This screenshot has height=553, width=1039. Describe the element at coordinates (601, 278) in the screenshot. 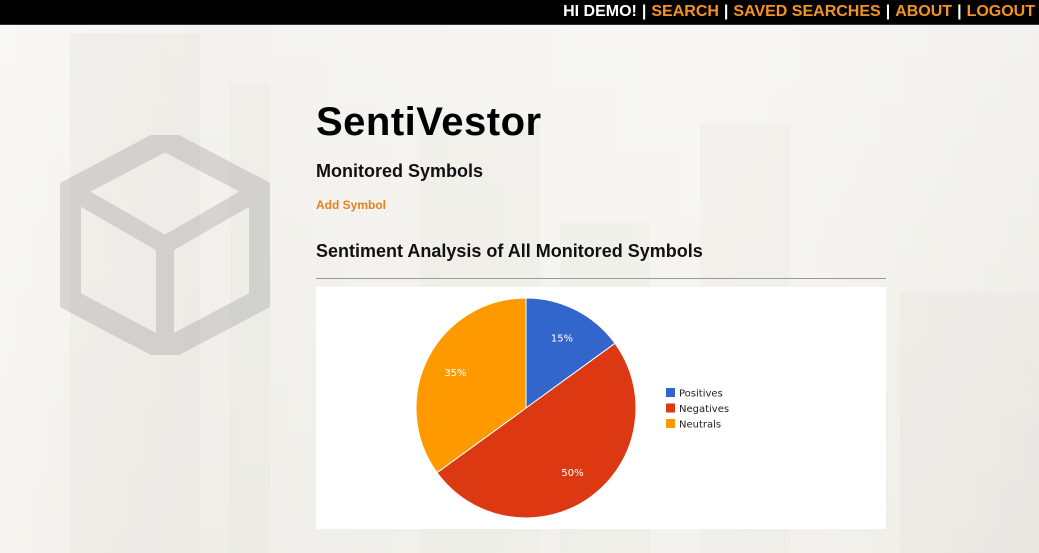

I see `heading-divider` at that location.